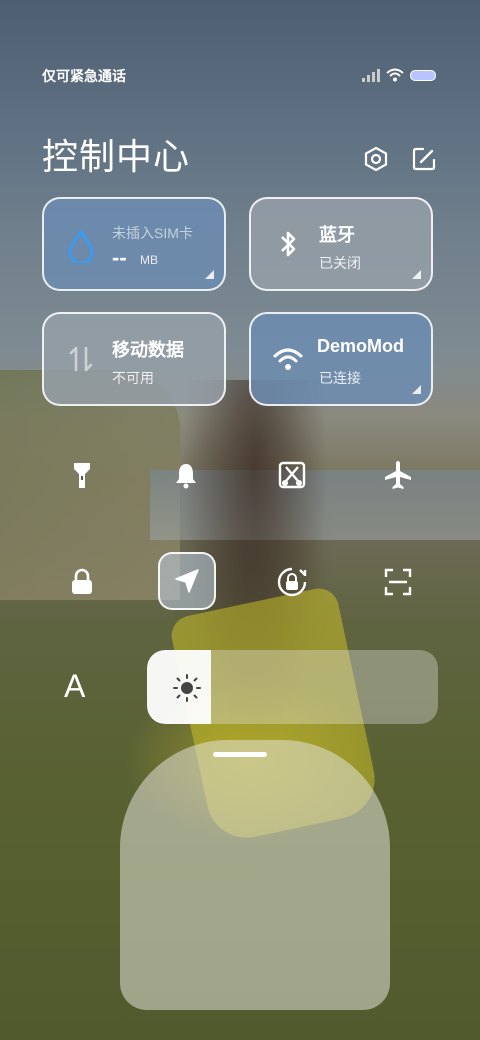 This screenshot has width=480, height=1040. I want to click on scan-icon, so click(398, 582).